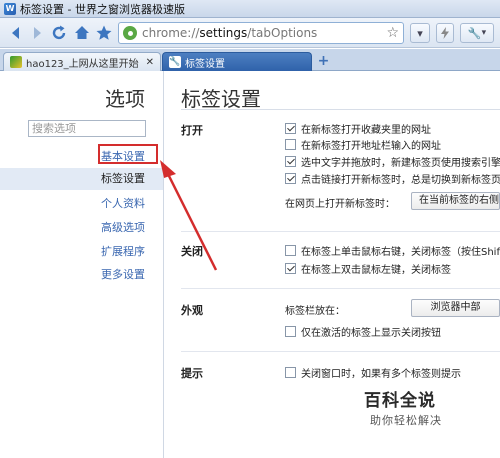  Describe the element at coordinates (123, 274) in the screenshot. I see `sidebar-item-more-settings: 更多设置` at that location.